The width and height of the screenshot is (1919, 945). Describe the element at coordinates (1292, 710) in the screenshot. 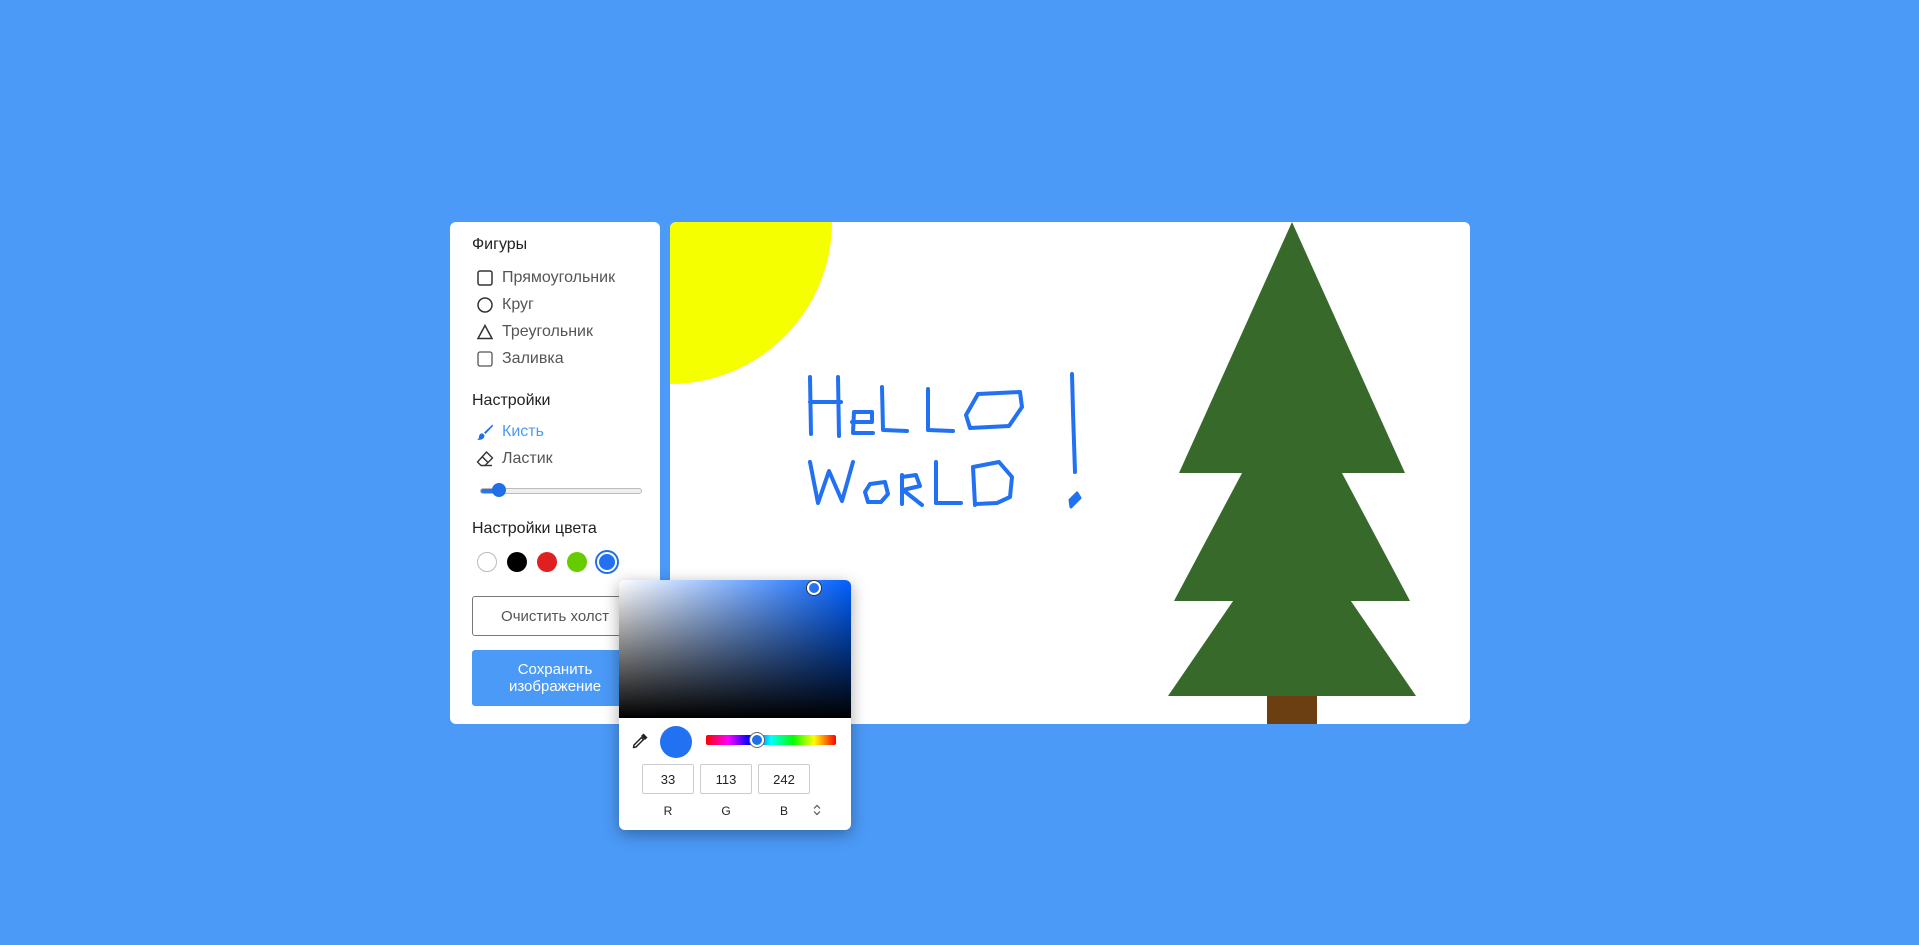

I see `tree-trunk` at that location.